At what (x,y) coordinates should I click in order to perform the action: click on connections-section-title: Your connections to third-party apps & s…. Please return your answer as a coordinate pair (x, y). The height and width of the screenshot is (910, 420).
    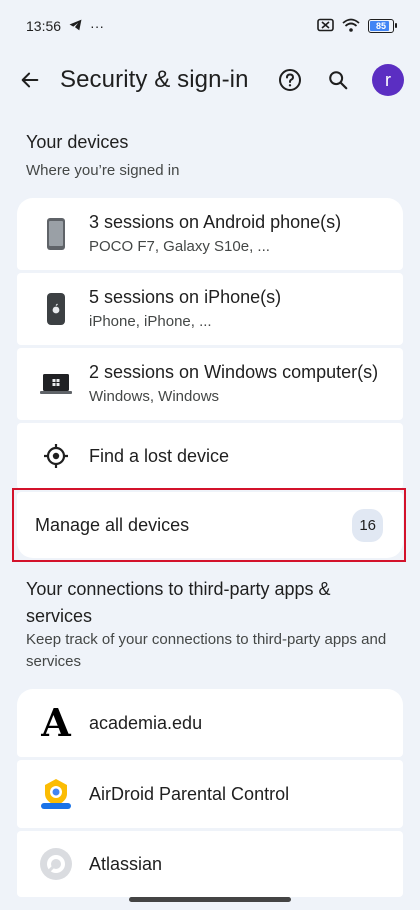
    Looking at the image, I should click on (178, 602).